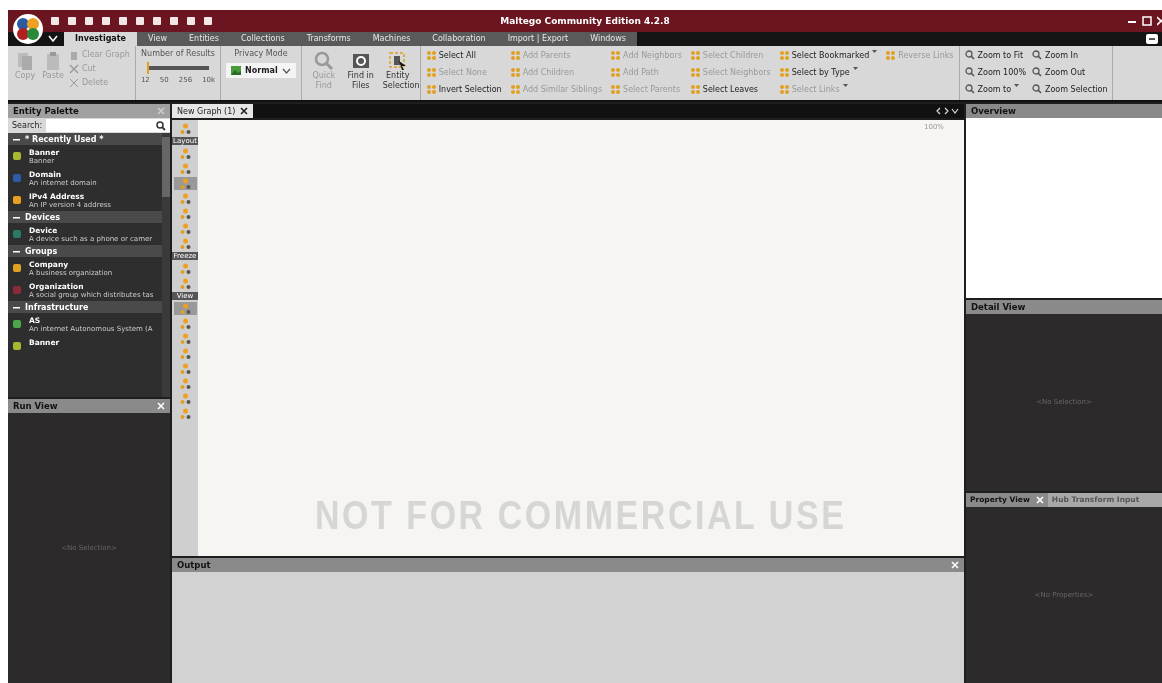  I want to click on zoom-button: Zoom 100%, so click(995, 72).